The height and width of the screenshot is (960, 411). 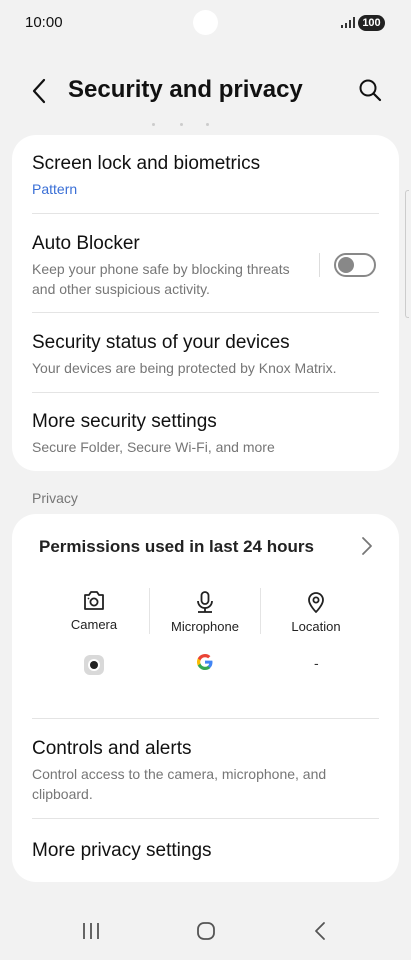 What do you see at coordinates (122, 850) in the screenshot?
I see `item-title: More privacy settings` at bounding box center [122, 850].